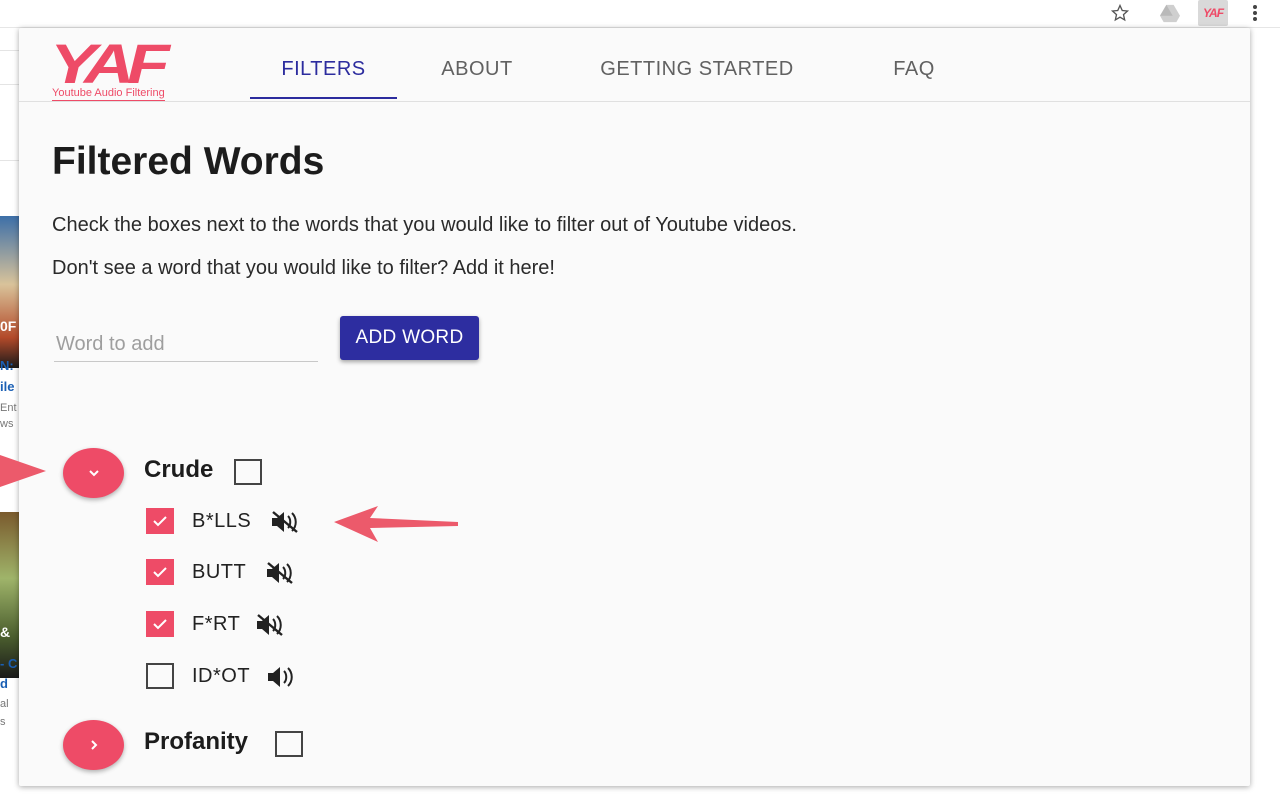  What do you see at coordinates (1120, 13) in the screenshot?
I see `bookmark-star-icon` at bounding box center [1120, 13].